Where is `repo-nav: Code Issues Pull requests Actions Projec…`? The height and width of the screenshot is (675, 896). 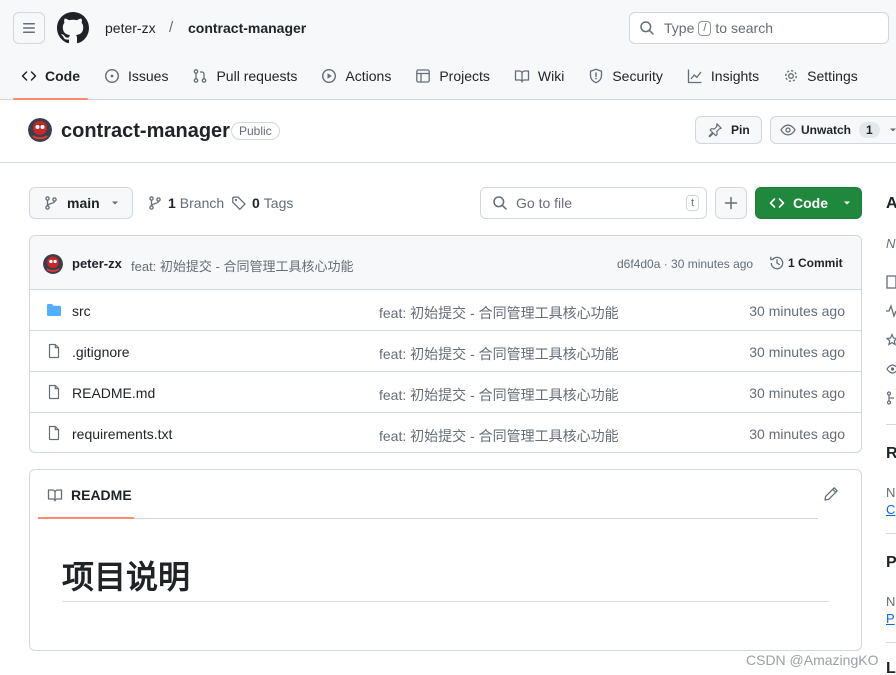
repo-nav: Code Issues Pull requests Actions Projec… is located at coordinates (443, 78).